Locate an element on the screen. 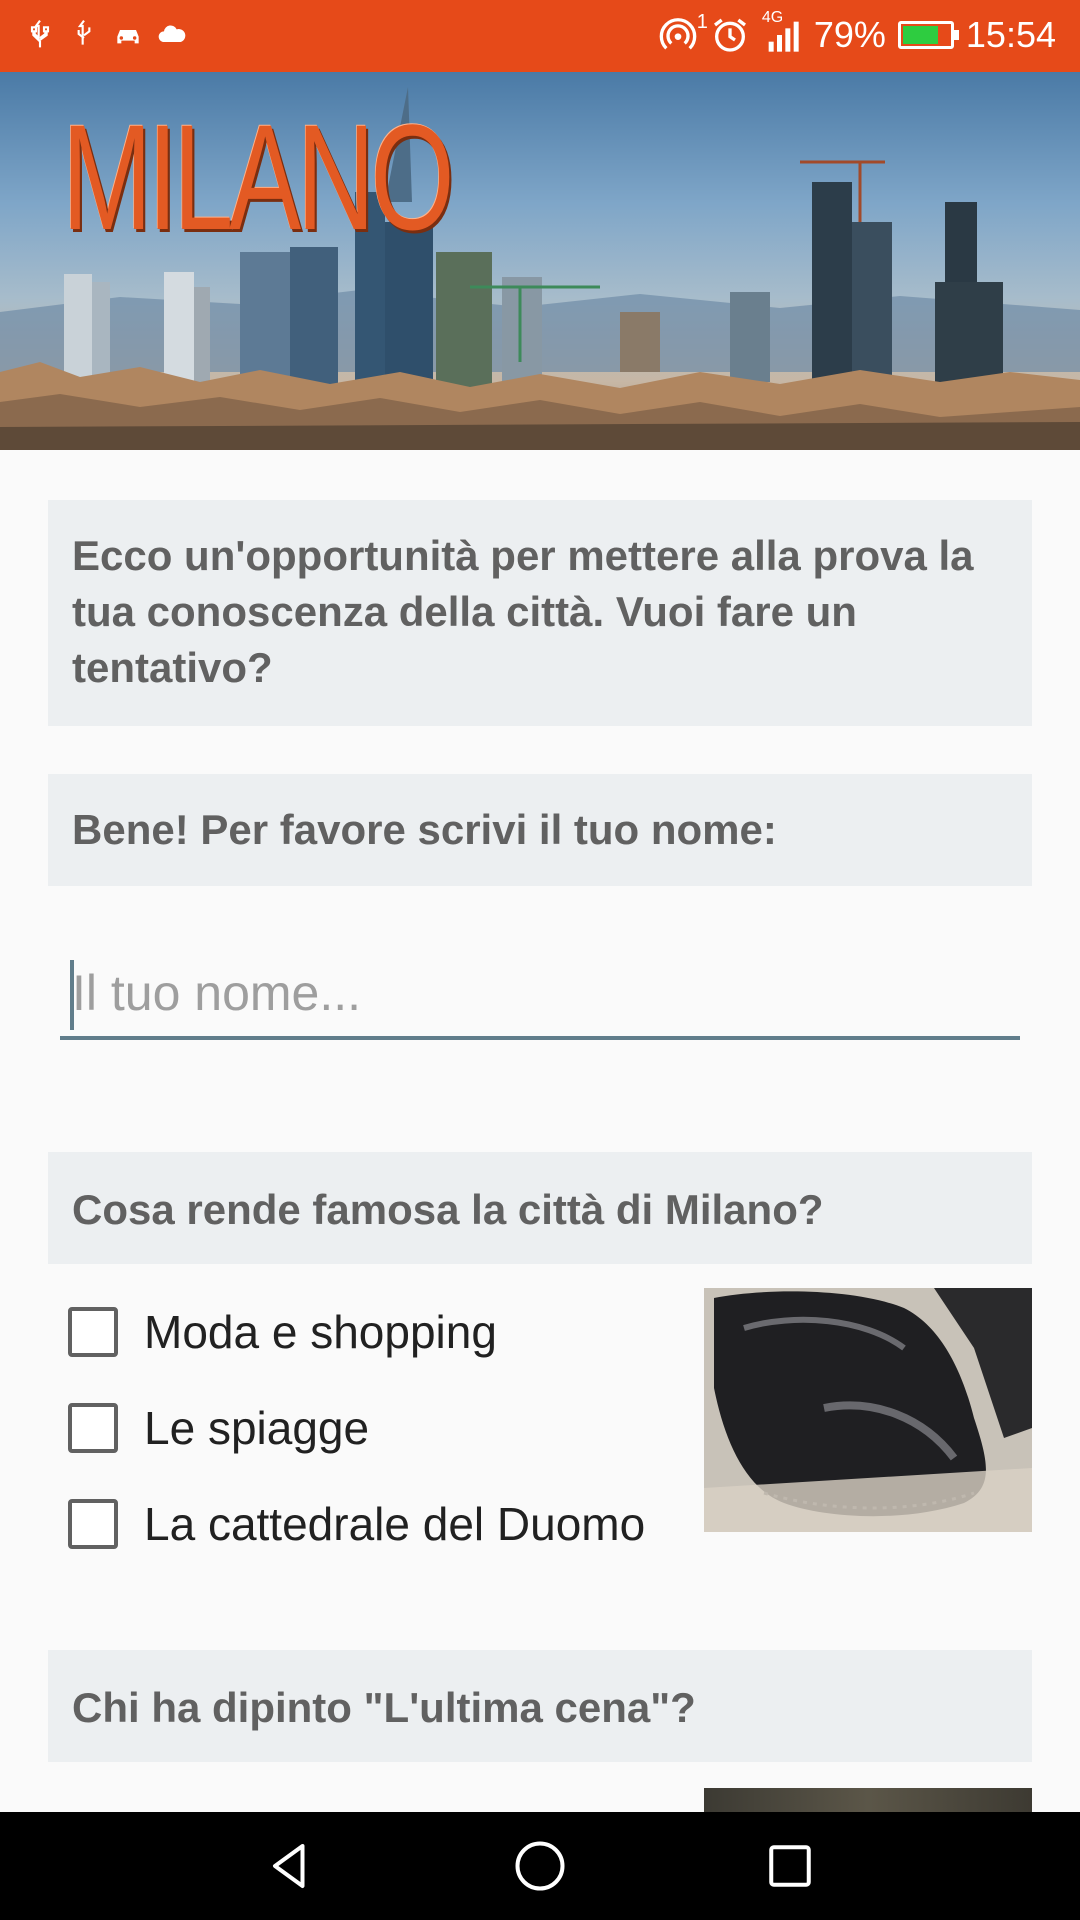 This screenshot has width=1080, height=1920. hotspot-count: 1 is located at coordinates (702, 22).